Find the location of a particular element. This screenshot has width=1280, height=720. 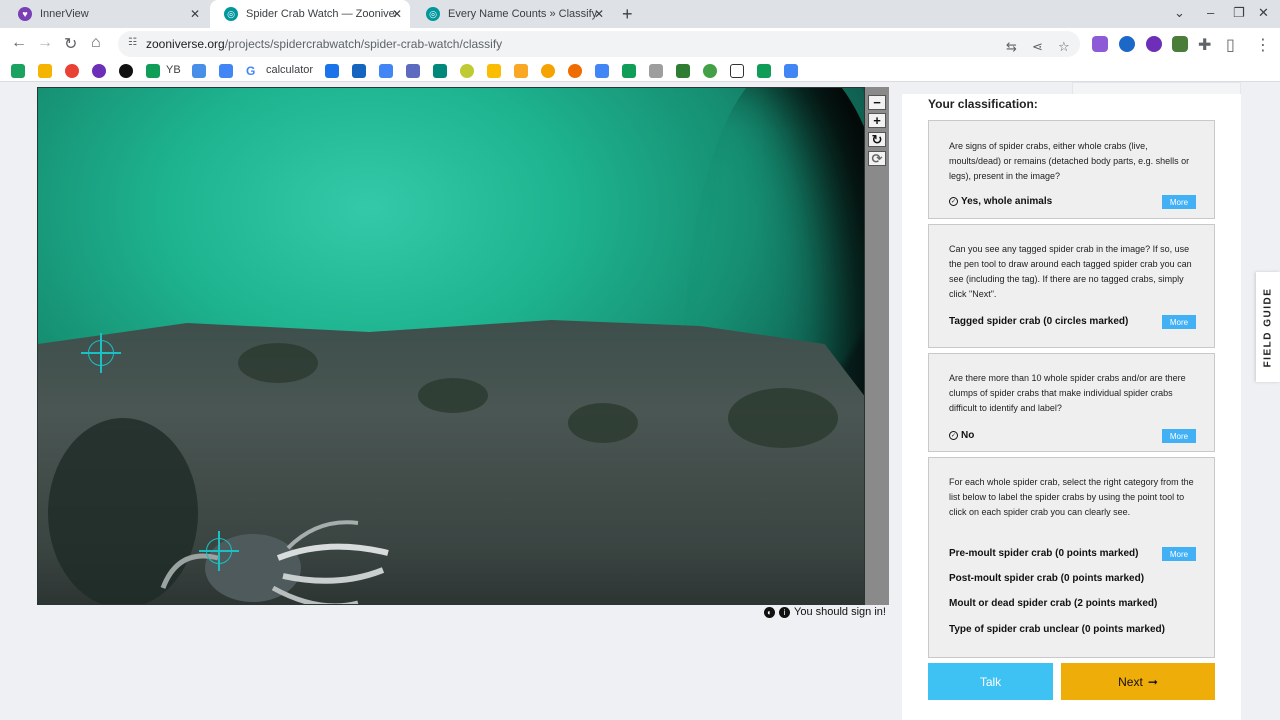

post-moult-tool: Post-moult spider crab (0 points marked) is located at coordinates (1046, 578).